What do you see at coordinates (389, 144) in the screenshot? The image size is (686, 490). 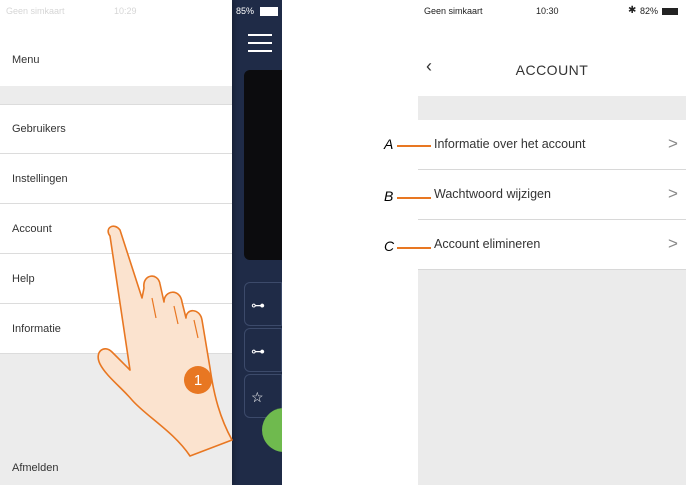 I see `annotation-a: A` at bounding box center [389, 144].